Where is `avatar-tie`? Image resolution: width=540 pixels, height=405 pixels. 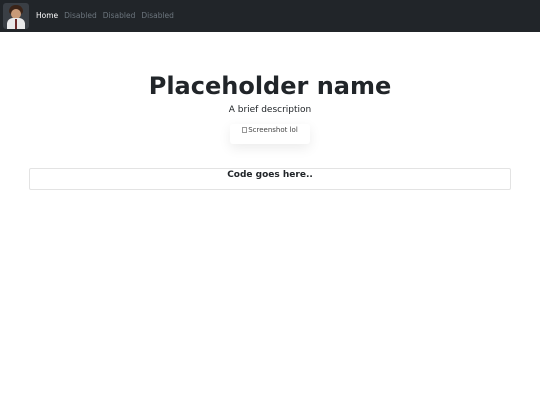
avatar-tie is located at coordinates (16, 24).